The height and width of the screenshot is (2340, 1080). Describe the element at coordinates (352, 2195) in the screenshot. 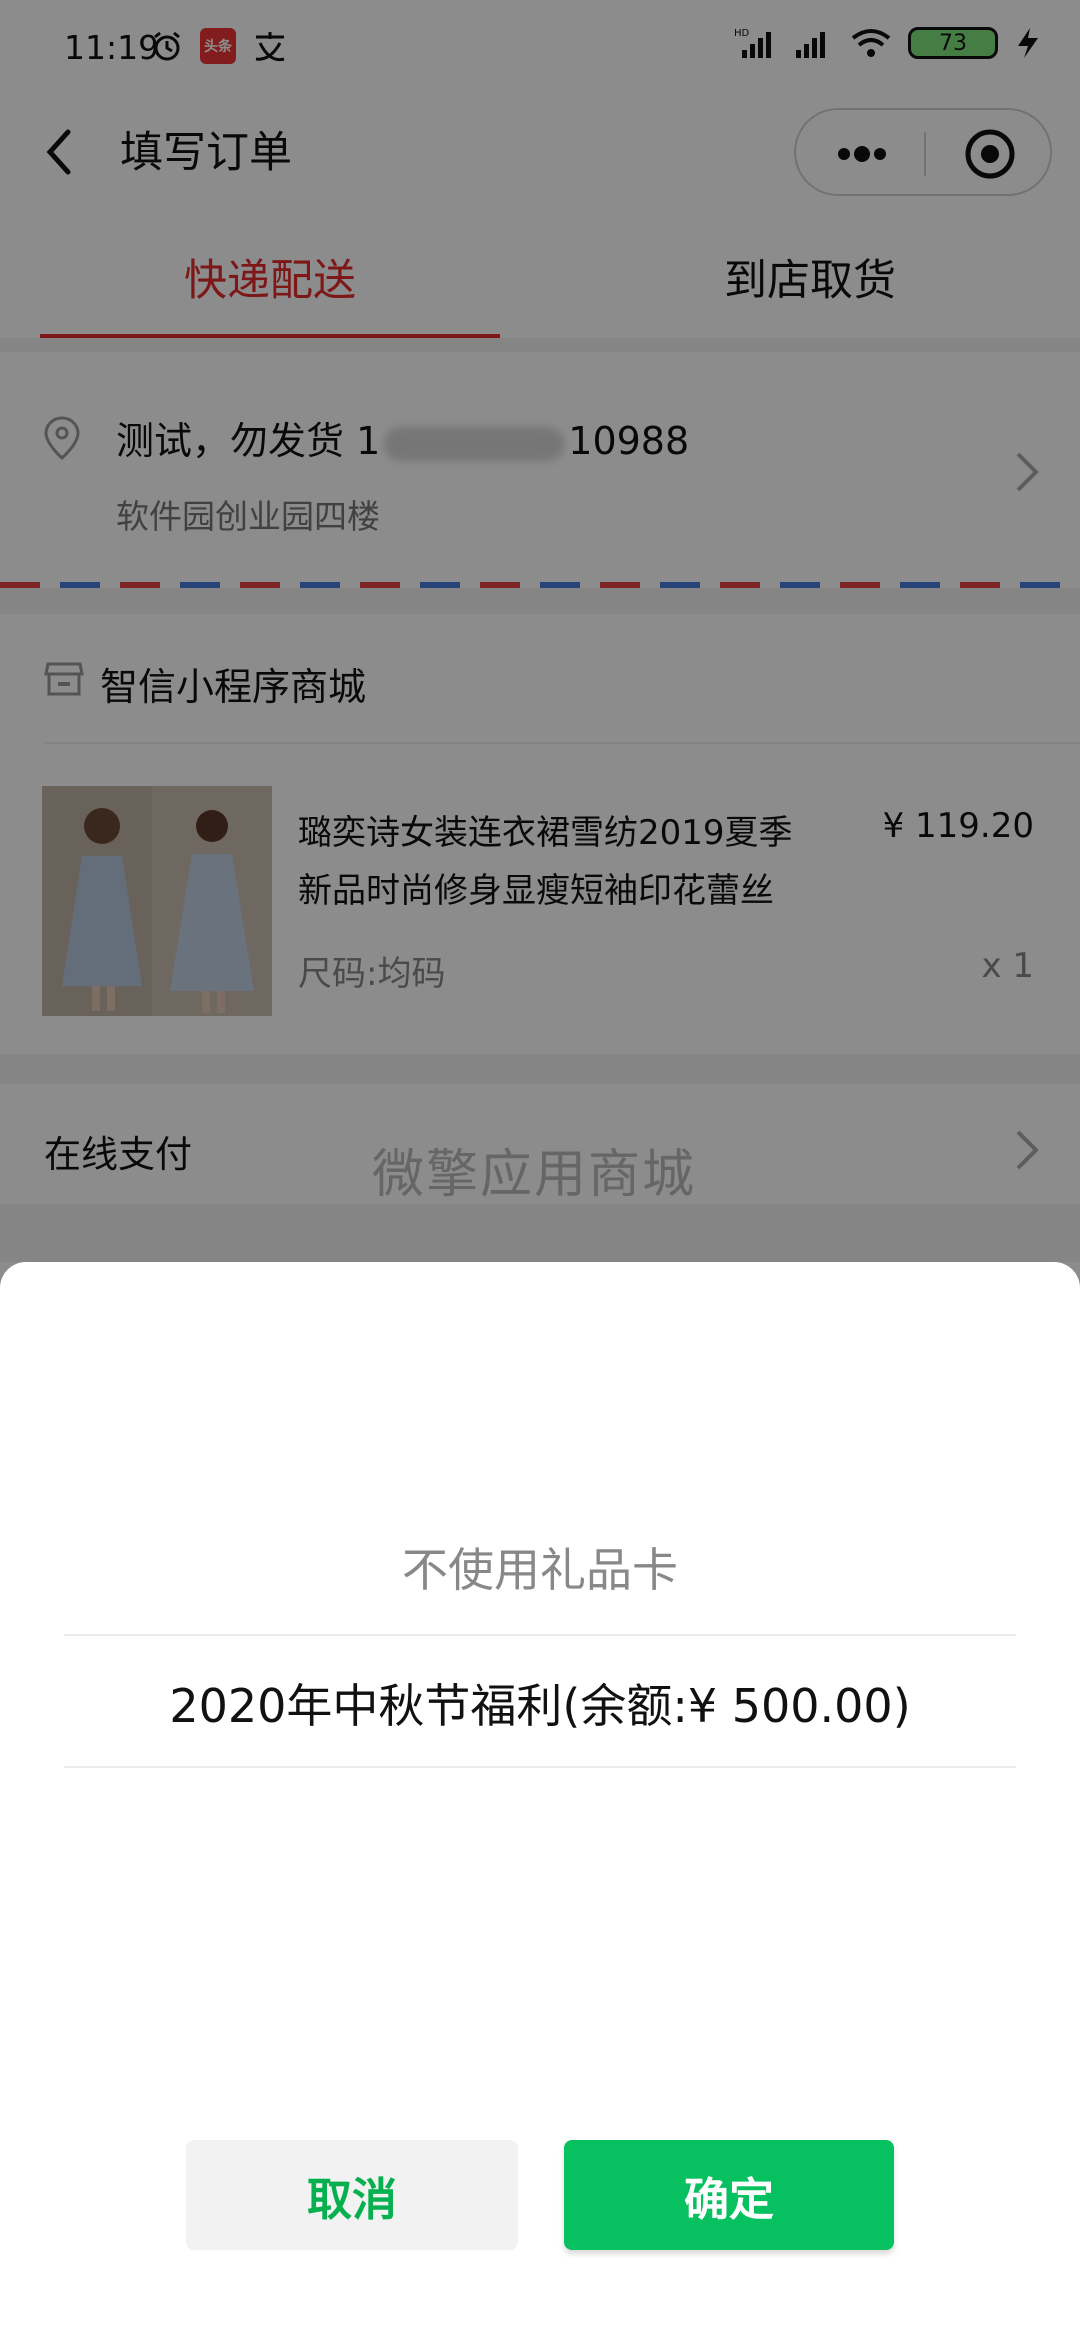

I see `cancel-button: 取消` at that location.